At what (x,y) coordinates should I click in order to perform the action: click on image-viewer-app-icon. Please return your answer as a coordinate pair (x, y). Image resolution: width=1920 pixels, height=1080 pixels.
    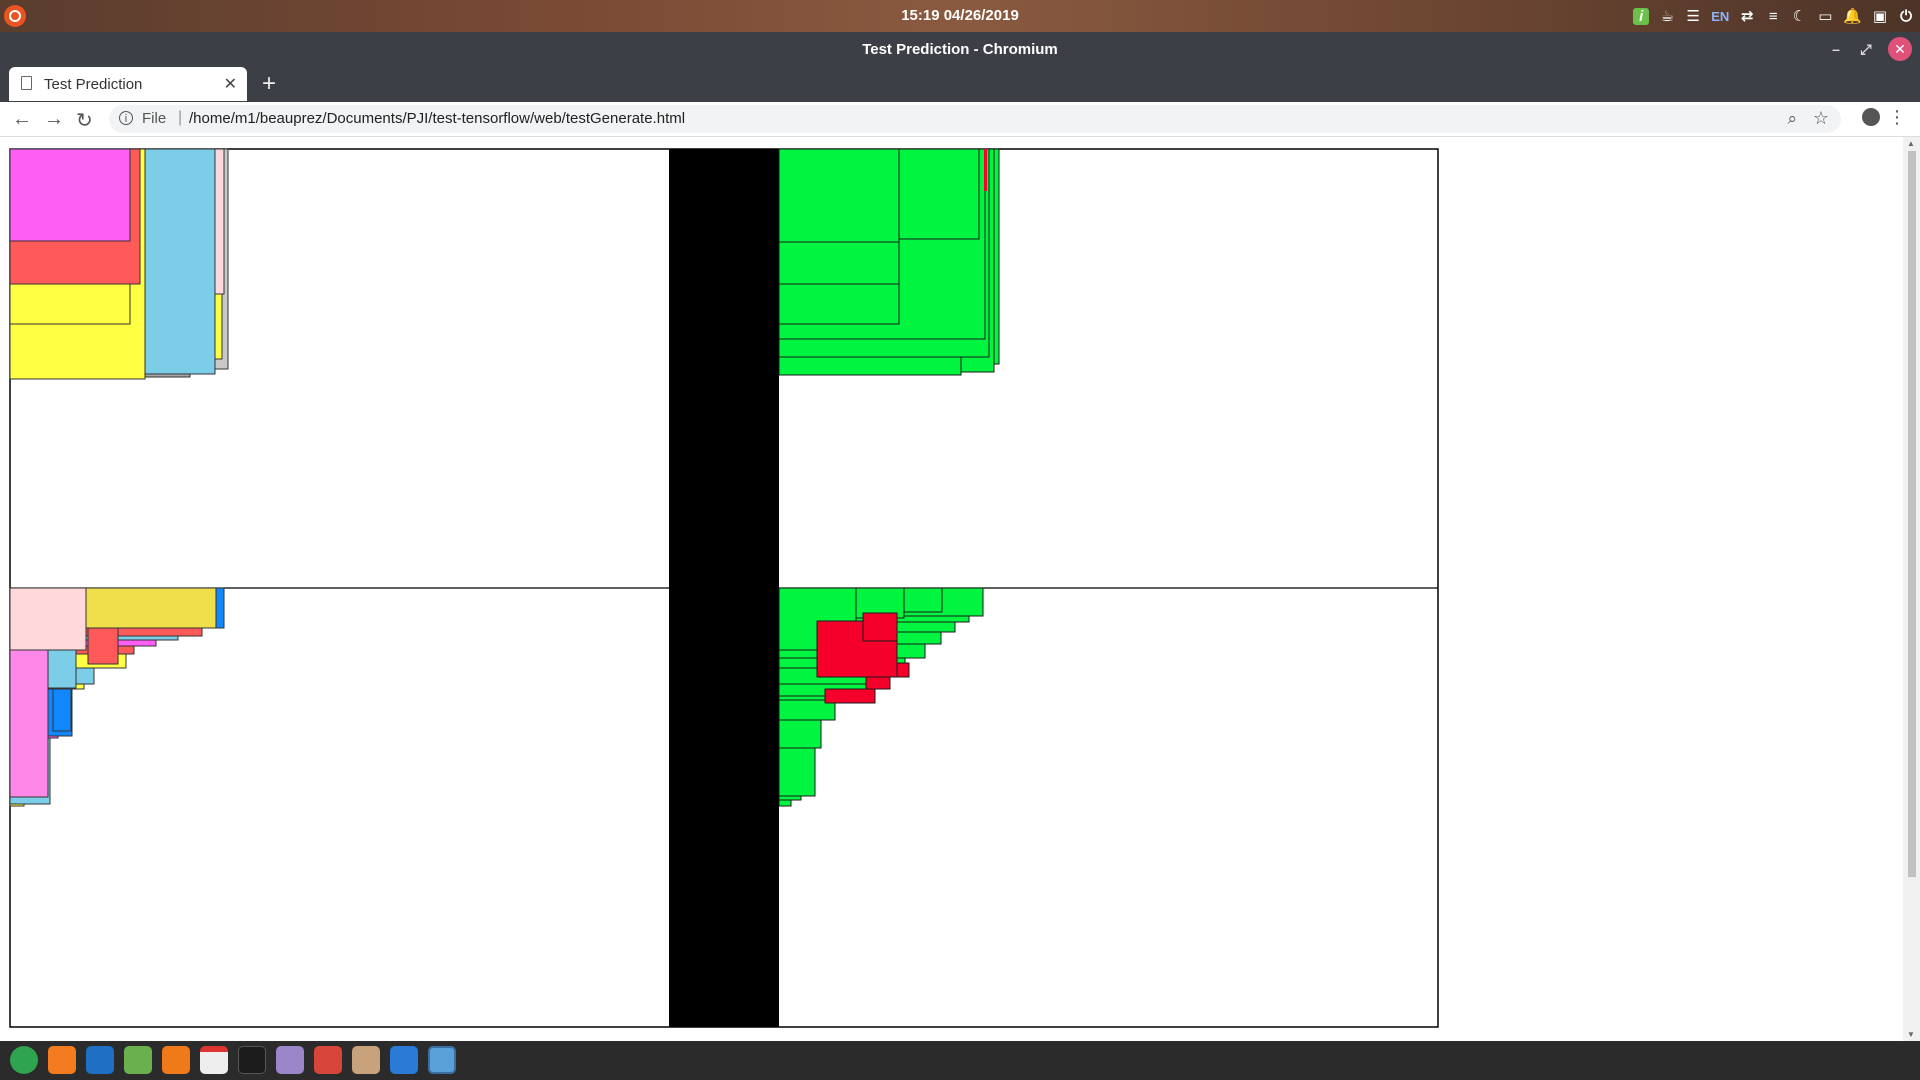
    Looking at the image, I should click on (328, 1060).